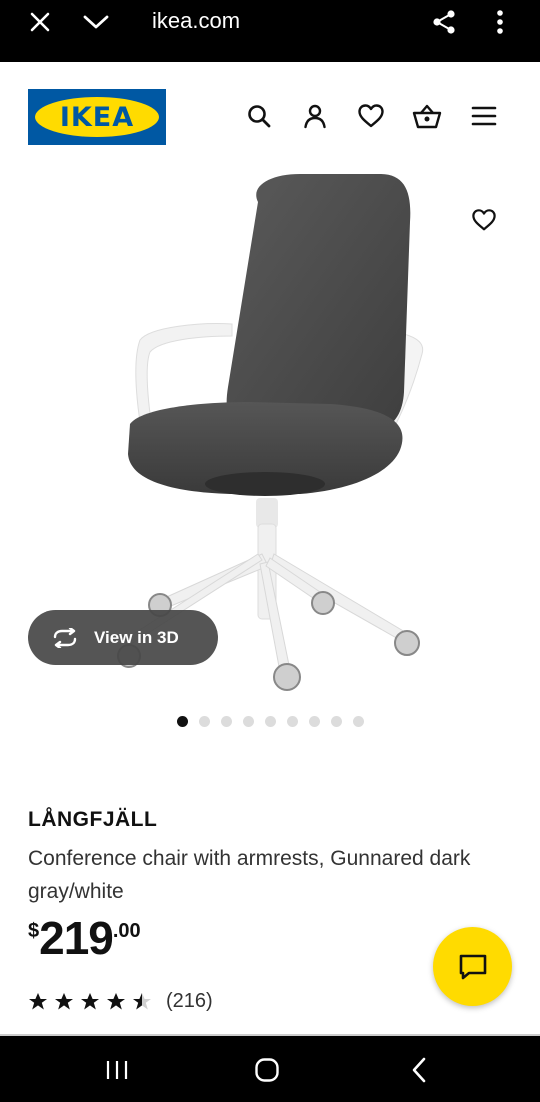 The width and height of the screenshot is (540, 1102). Describe the element at coordinates (267, 1070) in the screenshot. I see `home-icon` at that location.